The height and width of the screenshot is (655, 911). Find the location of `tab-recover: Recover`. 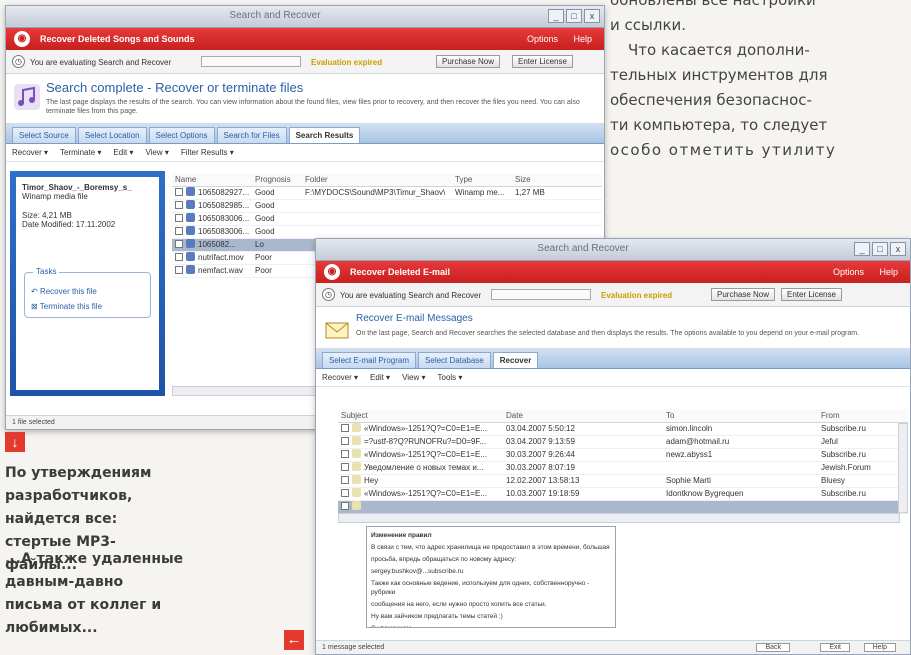

tab-recover: Recover is located at coordinates (515, 360).